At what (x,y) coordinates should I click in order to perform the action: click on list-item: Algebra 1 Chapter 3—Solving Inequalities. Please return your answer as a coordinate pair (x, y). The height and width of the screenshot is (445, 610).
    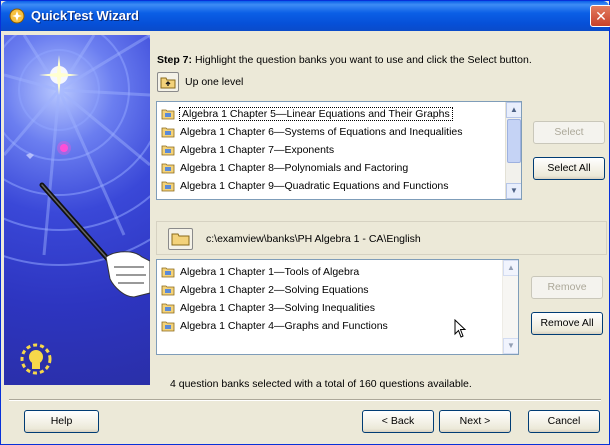
    Looking at the image, I should click on (268, 308).